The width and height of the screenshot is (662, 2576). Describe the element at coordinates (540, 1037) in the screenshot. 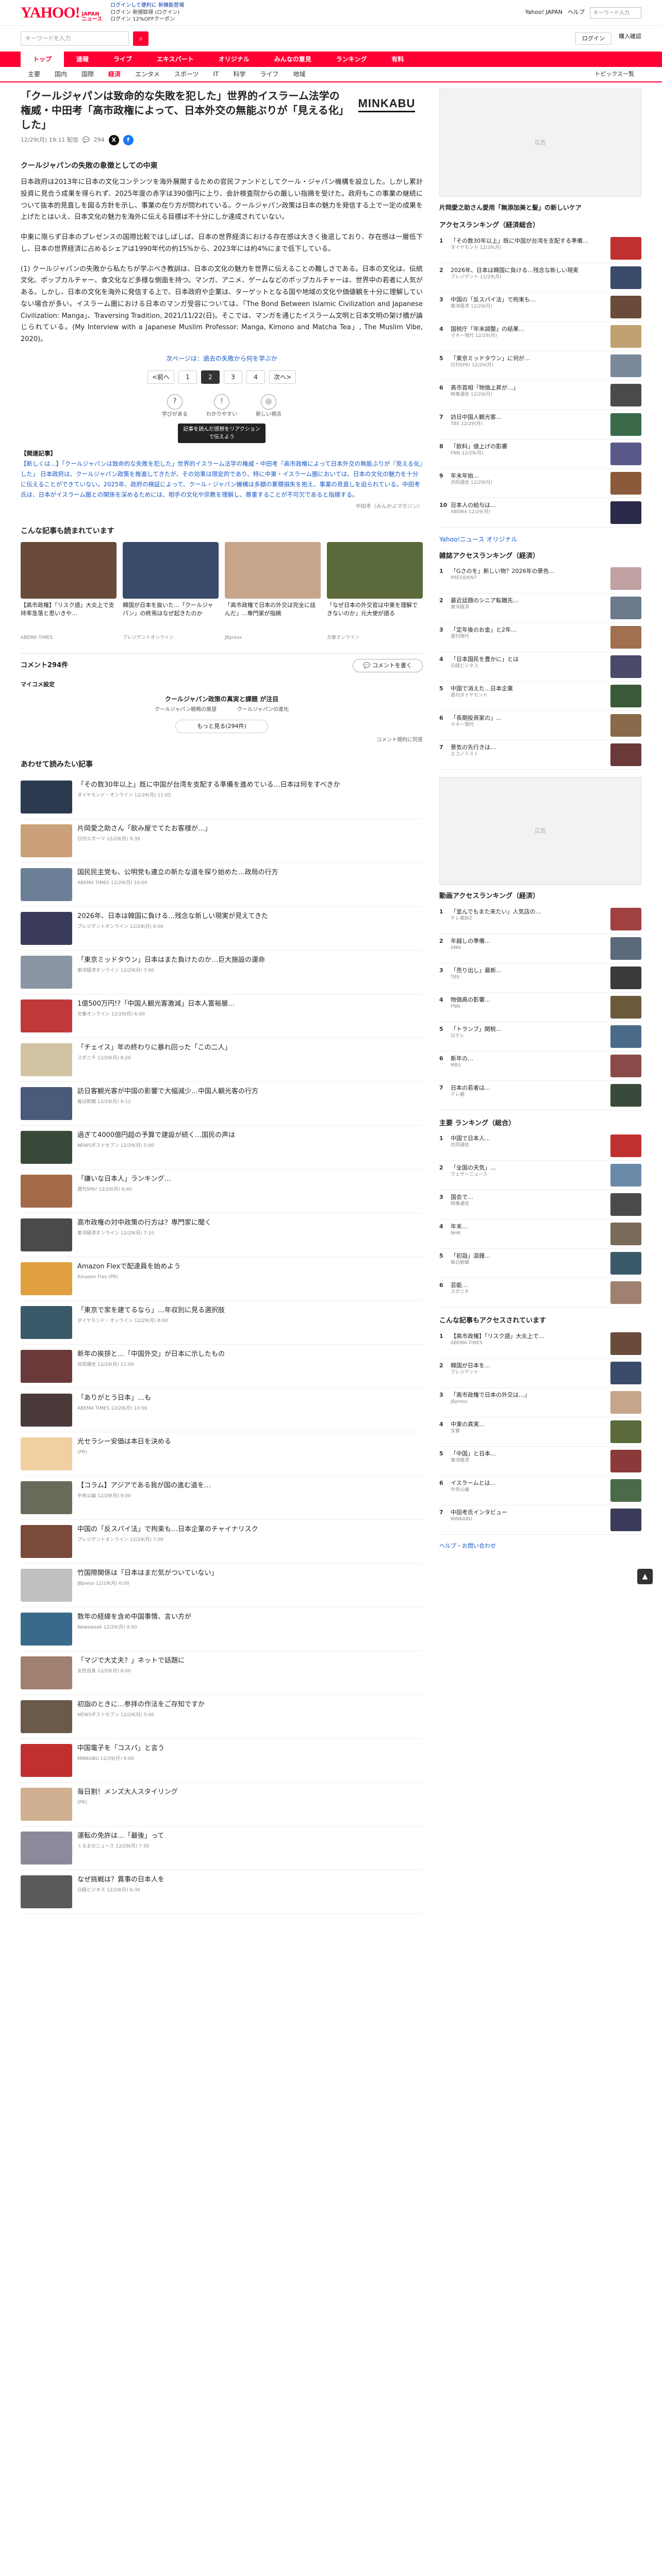

I see `ranking-item: 5 「トランプ」関税… 日テレ` at that location.